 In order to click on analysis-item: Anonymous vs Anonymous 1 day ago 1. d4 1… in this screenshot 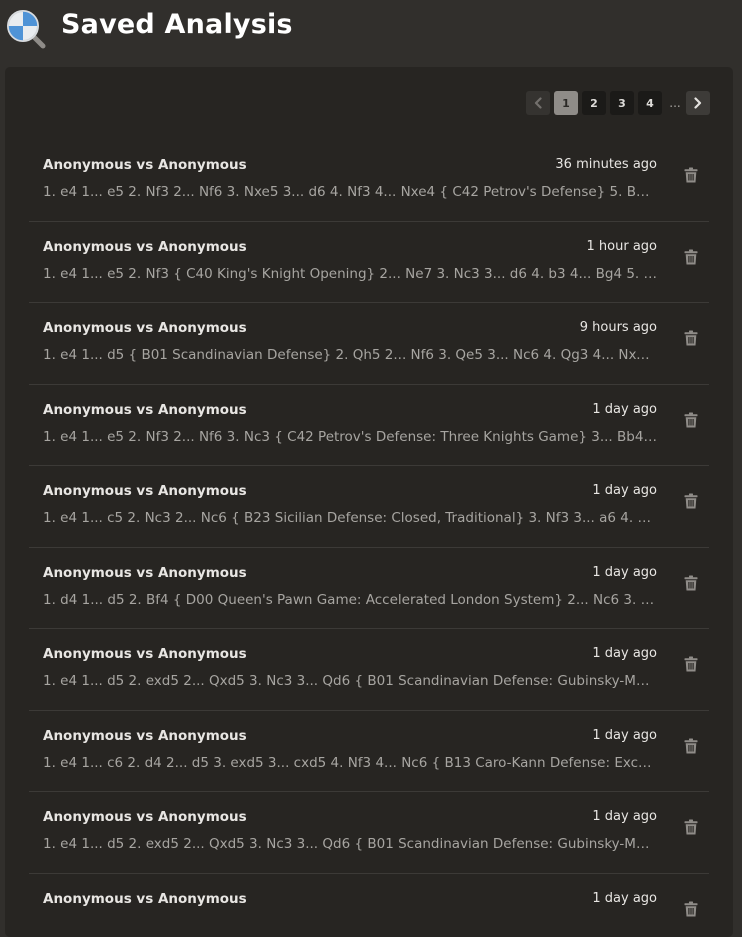, I will do `click(369, 589)`.